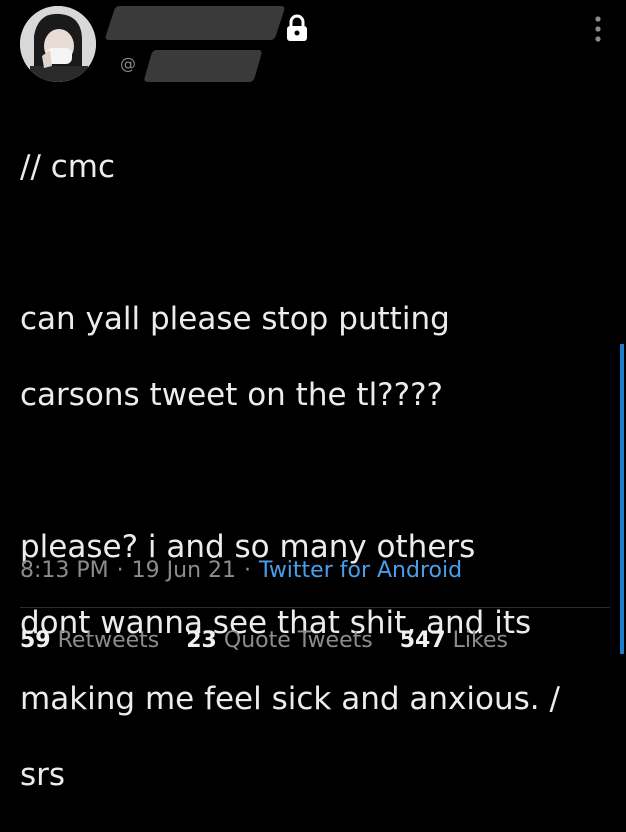 Image resolution: width=626 pixels, height=832 pixels. I want to click on tweet-line: carsons tweet on the tl????, so click(231, 395).